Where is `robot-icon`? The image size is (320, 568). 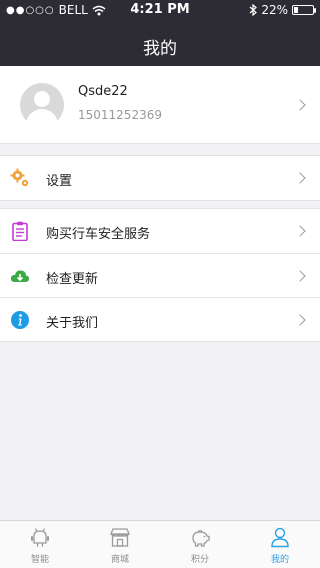 robot-icon is located at coordinates (40, 537).